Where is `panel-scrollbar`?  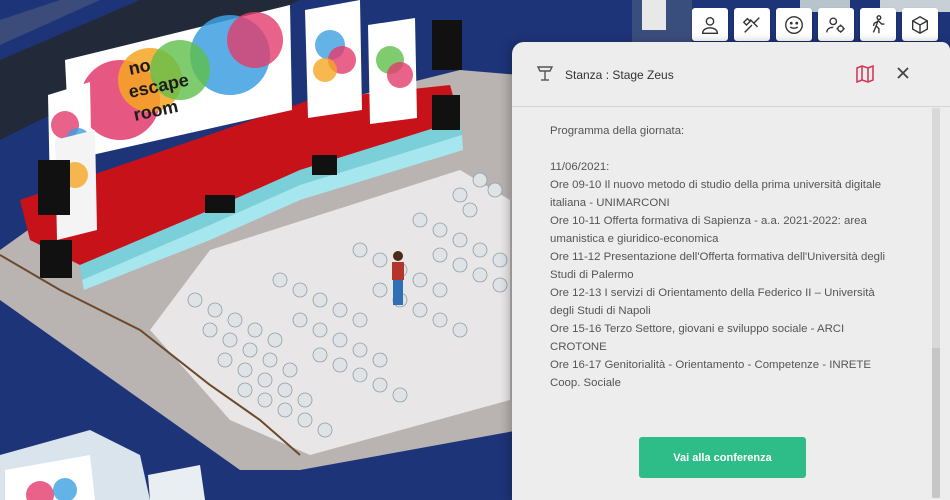
panel-scrollbar is located at coordinates (936, 303).